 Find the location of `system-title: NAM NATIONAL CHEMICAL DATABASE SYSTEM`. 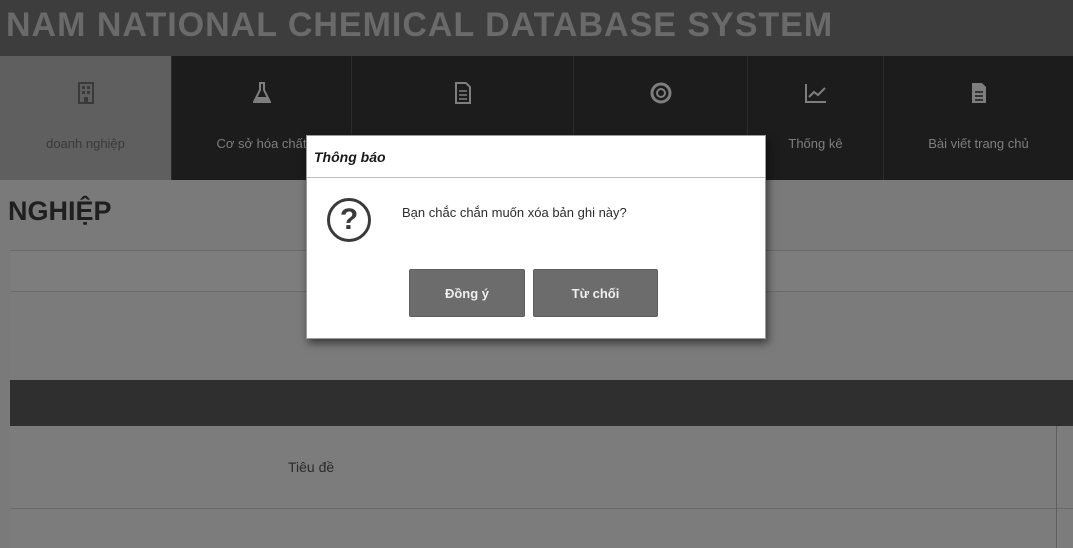

system-title: NAM NATIONAL CHEMICAL DATABASE SYSTEM is located at coordinates (420, 25).